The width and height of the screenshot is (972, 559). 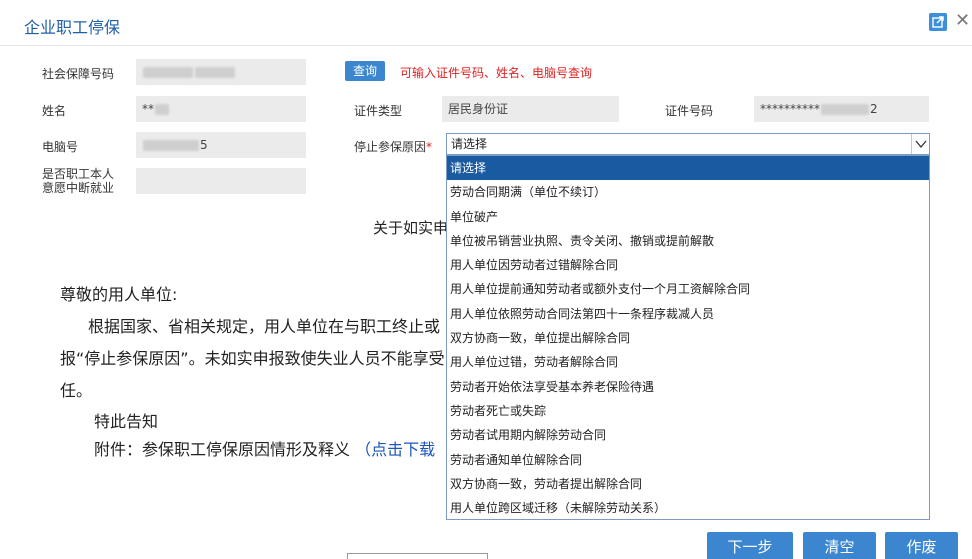 I want to click on dropdown-option: 单位被吊销营业执照、责令关闭、撤销或提前解散, so click(x=688, y=241).